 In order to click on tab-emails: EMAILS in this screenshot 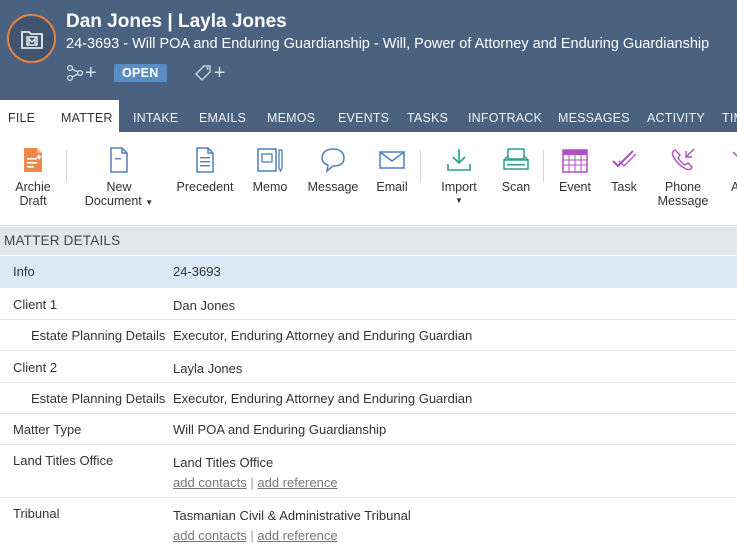, I will do `click(222, 116)`.